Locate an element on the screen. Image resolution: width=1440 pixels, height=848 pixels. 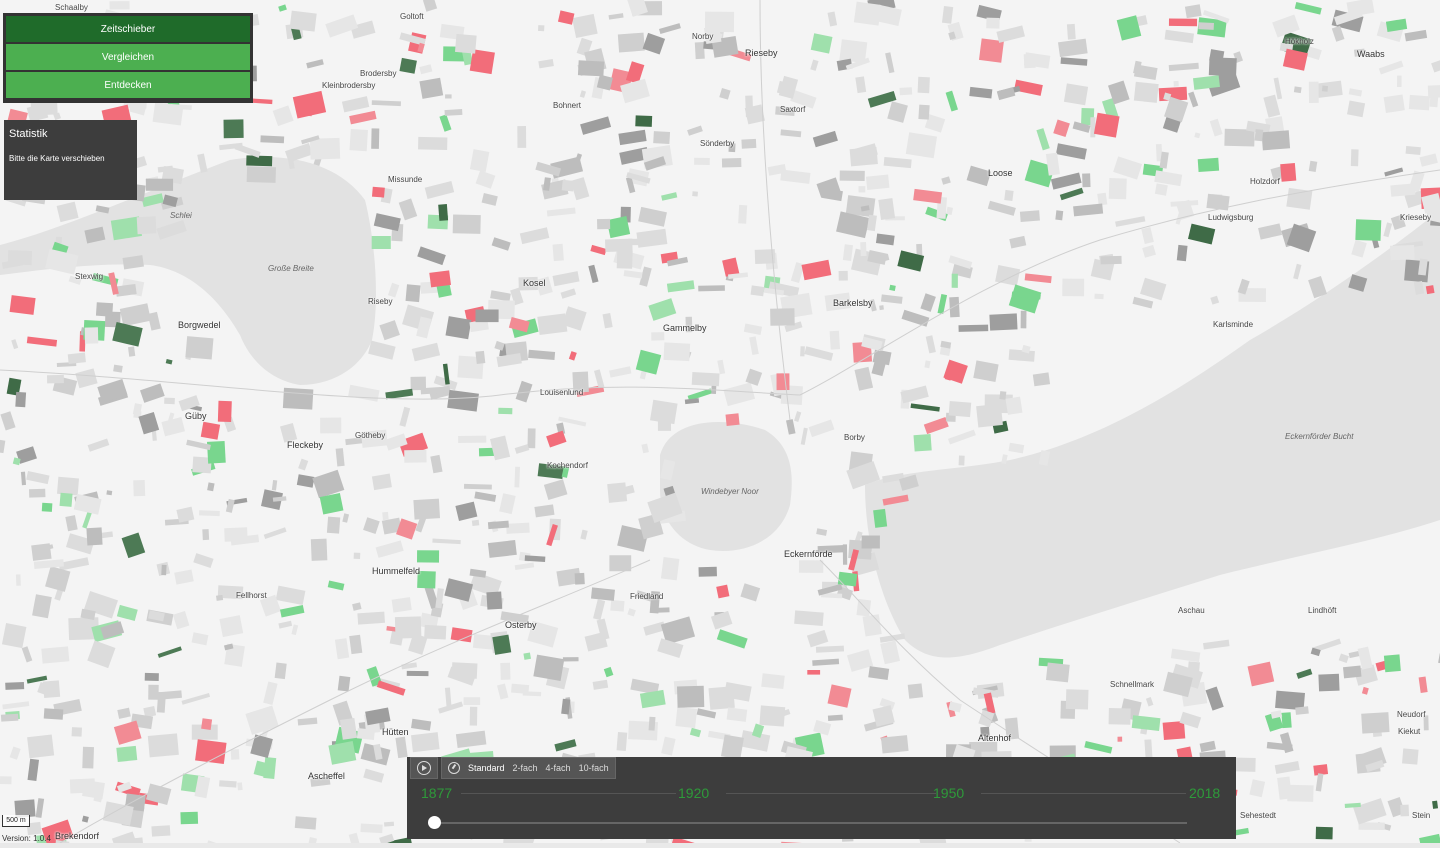
tab-zeitschieber: Zeitschieber is located at coordinates (128, 29).